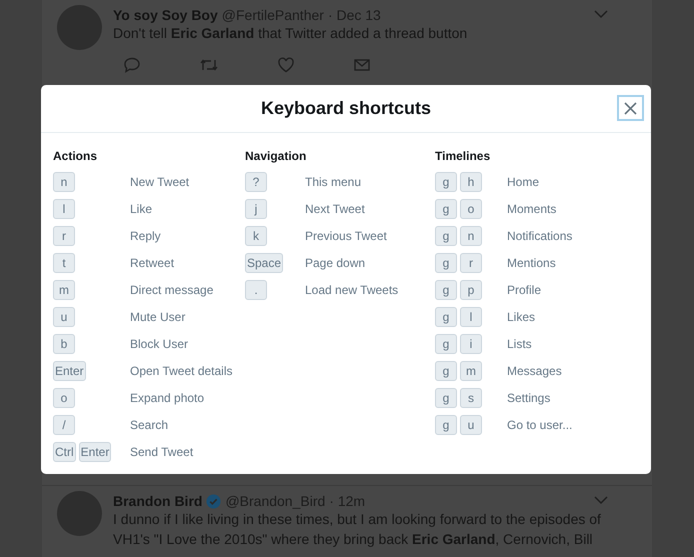  What do you see at coordinates (286, 65) in the screenshot?
I see `heart-icon` at bounding box center [286, 65].